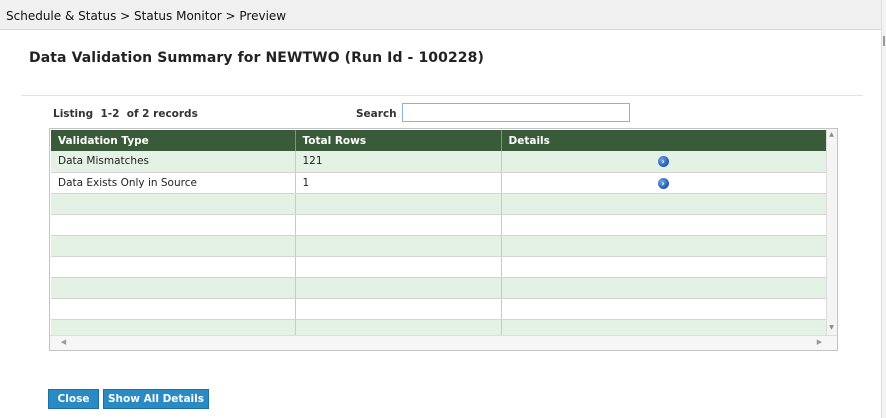 This screenshot has height=418, width=886. What do you see at coordinates (831, 134) in the screenshot?
I see `scroll-up-arrow-icon: ▲` at bounding box center [831, 134].